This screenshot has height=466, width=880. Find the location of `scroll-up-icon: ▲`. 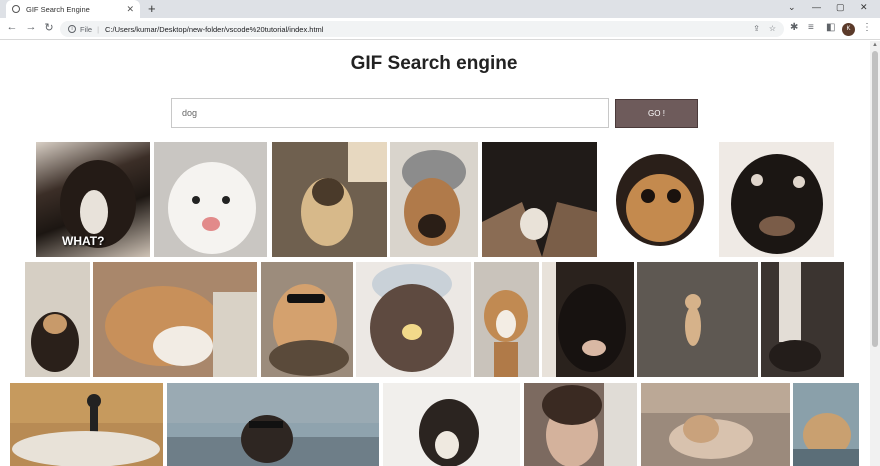

scroll-up-icon: ▲ is located at coordinates (875, 45).